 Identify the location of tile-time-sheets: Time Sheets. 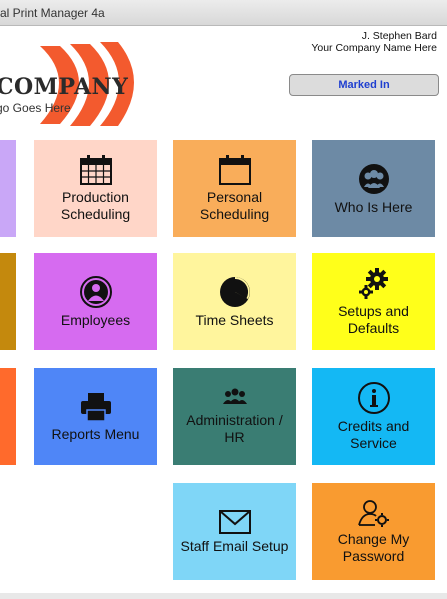
(234, 301).